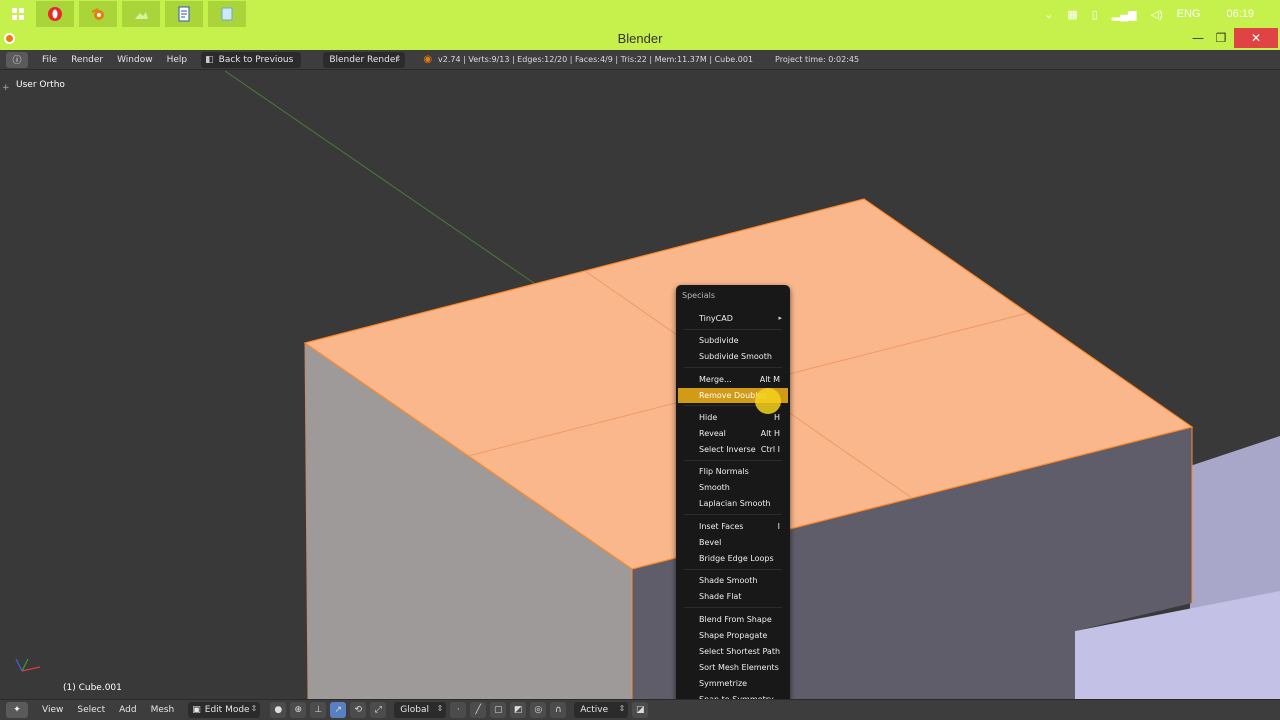 The image size is (1280, 720). Describe the element at coordinates (733, 318) in the screenshot. I see `menu-item-tinycad: TinyCAD ▸` at that location.